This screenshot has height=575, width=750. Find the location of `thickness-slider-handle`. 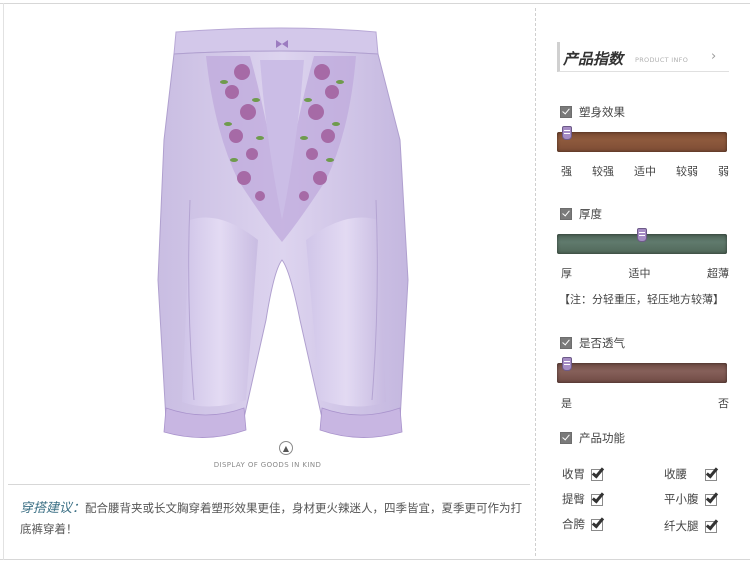

thickness-slider-handle is located at coordinates (642, 235).